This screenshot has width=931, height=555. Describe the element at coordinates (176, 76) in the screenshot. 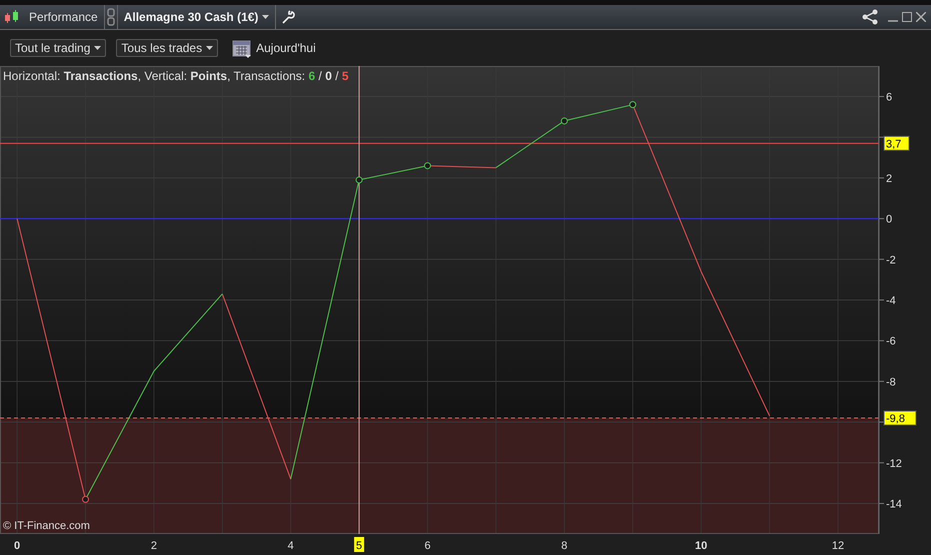

I see `chart-info-text: Horizontal: Transactions, Vertical: Points, Transactions: 6 / 0 / 5` at that location.